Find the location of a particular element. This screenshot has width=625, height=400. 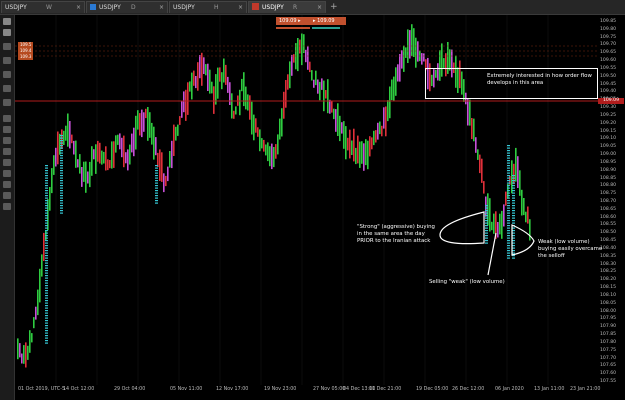

channel-icon is located at coordinates (7, 162).